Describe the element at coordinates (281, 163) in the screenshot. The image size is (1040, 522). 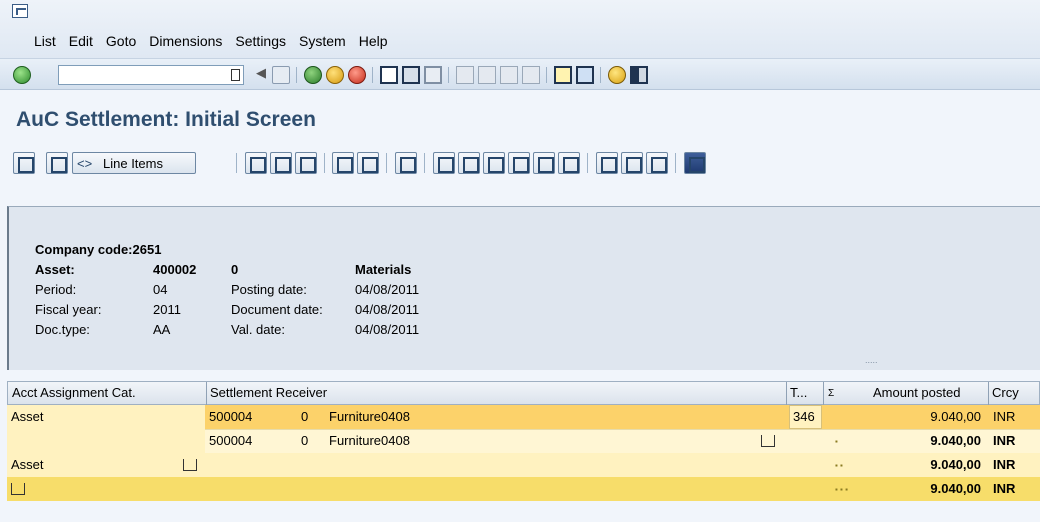
I see `sort-descending-icon` at that location.